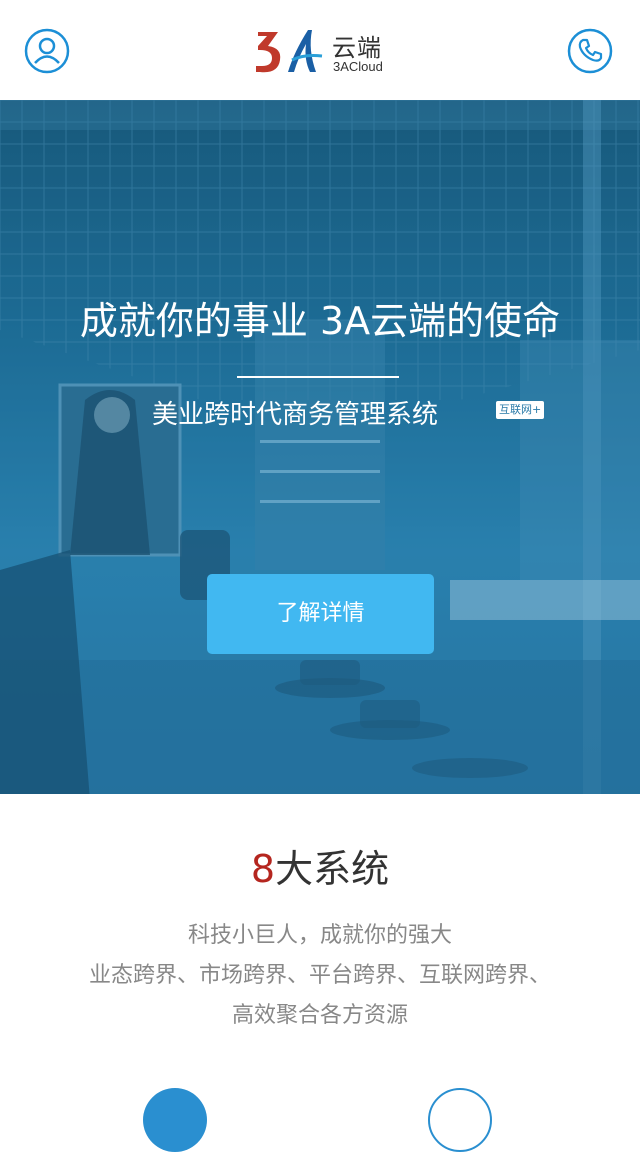 Image resolution: width=640 pixels, height=1152 pixels. I want to click on phone-button, so click(590, 51).